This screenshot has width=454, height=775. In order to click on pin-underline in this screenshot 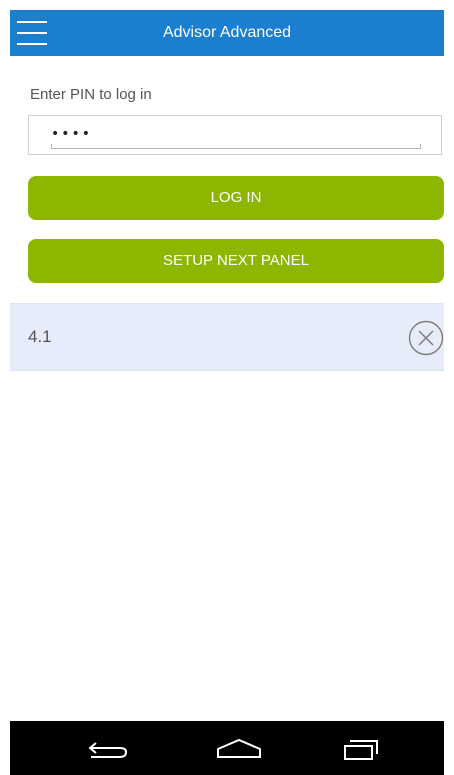, I will do `click(236, 146)`.